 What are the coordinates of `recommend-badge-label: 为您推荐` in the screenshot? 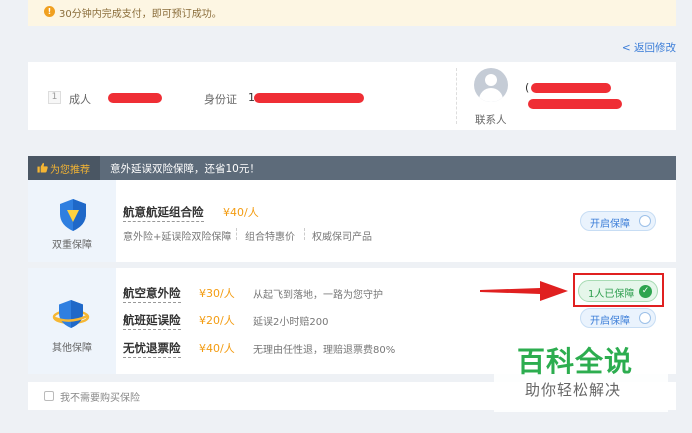 It's located at (70, 170).